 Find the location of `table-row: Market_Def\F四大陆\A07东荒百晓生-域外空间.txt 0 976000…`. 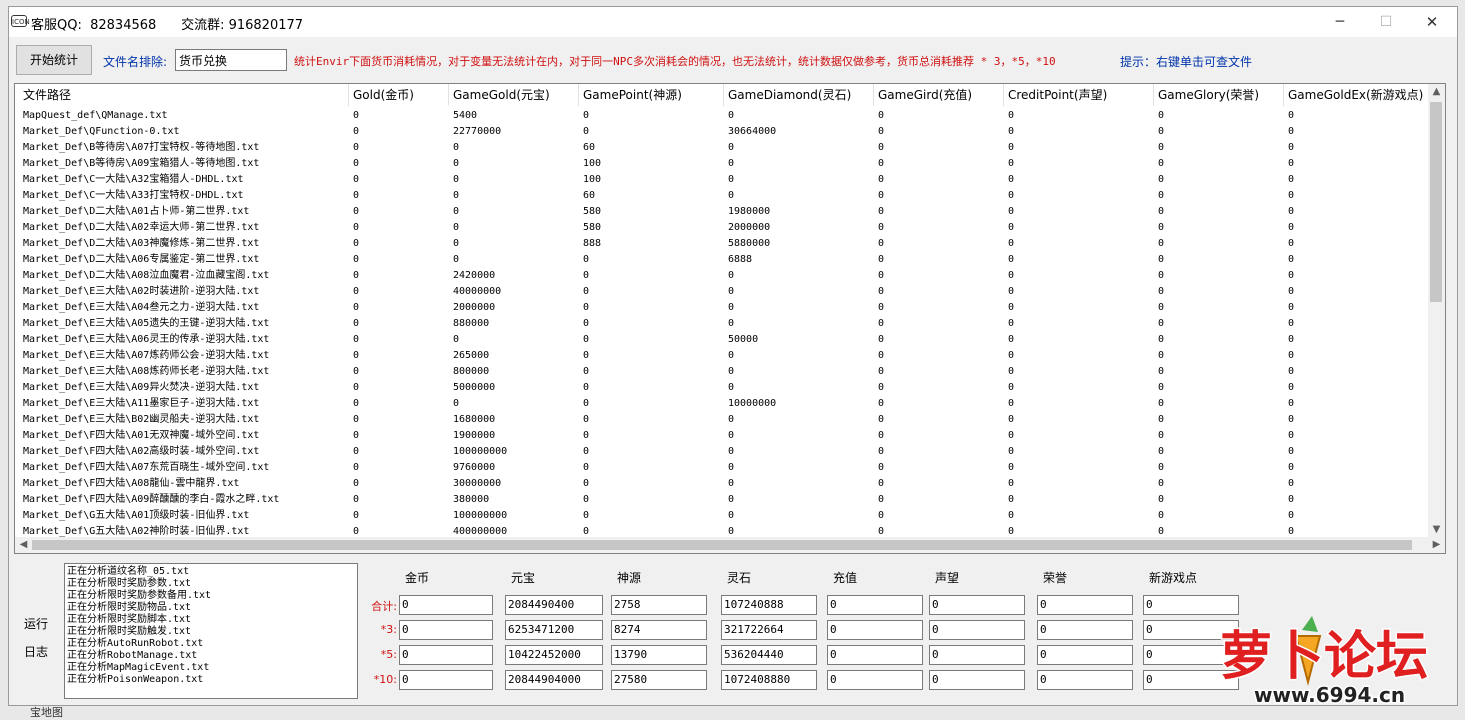

table-row: Market_Def\F四大陆\A07东荒百晓生-域外空间.txt 0 976000… is located at coordinates (722, 468).